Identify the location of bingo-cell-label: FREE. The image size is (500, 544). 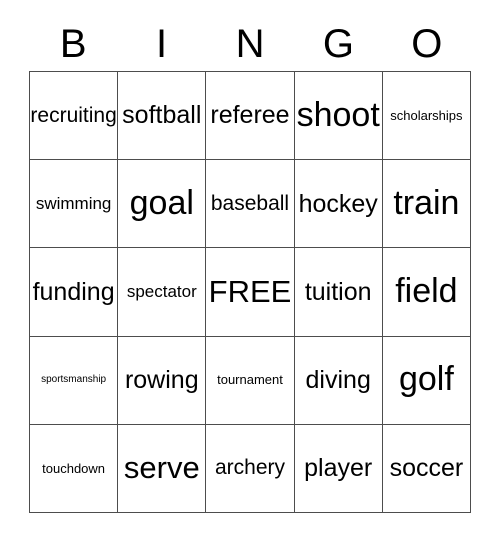
(250, 291).